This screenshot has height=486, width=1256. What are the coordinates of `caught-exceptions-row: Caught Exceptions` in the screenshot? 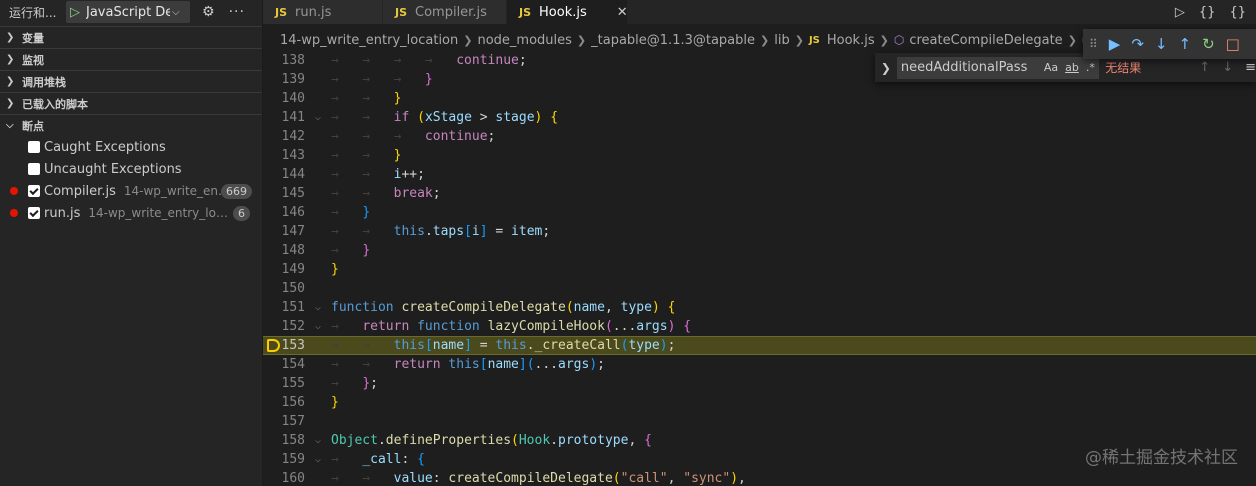 It's located at (131, 147).